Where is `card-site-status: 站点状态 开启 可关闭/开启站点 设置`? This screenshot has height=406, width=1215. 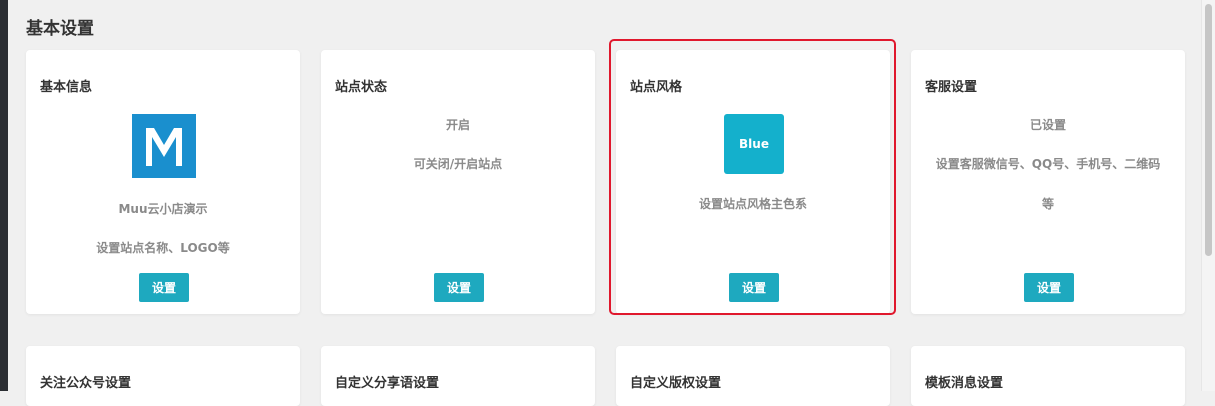 card-site-status: 站点状态 开启 可关闭/开启站点 设置 is located at coordinates (458, 182).